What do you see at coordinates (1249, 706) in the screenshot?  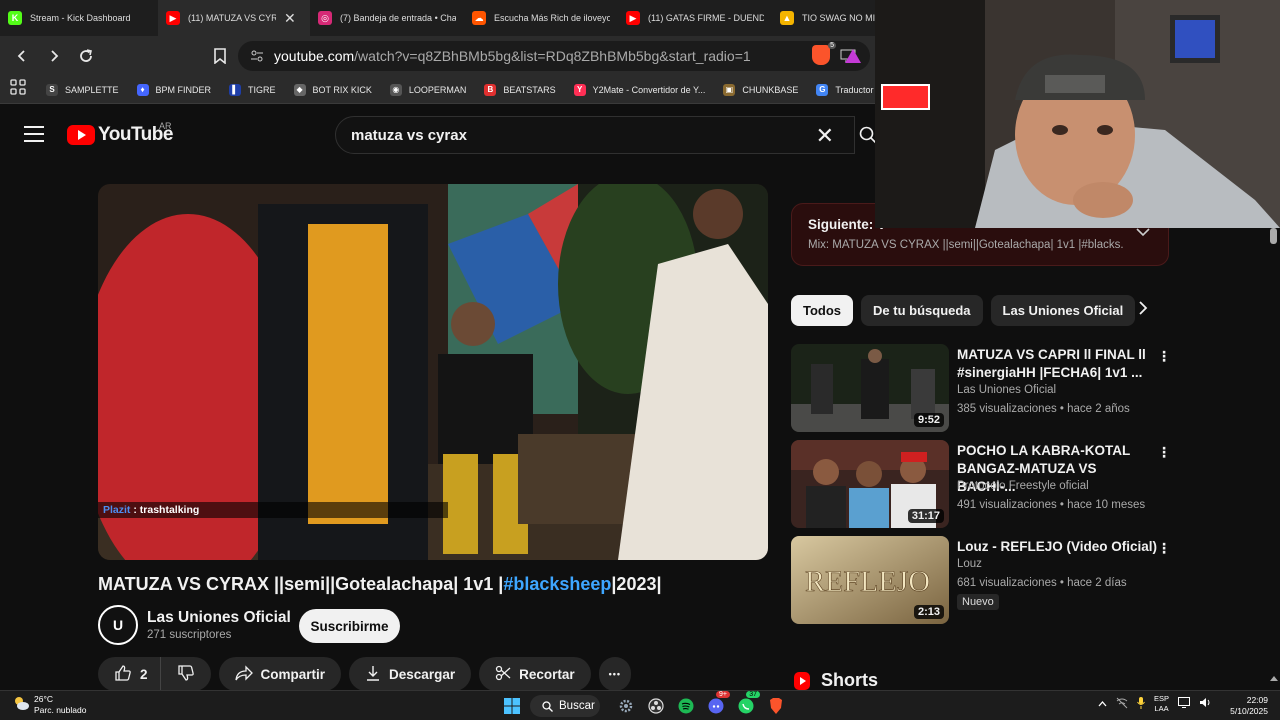 I see `system-clock: 22:09 5/10/2025` at bounding box center [1249, 706].